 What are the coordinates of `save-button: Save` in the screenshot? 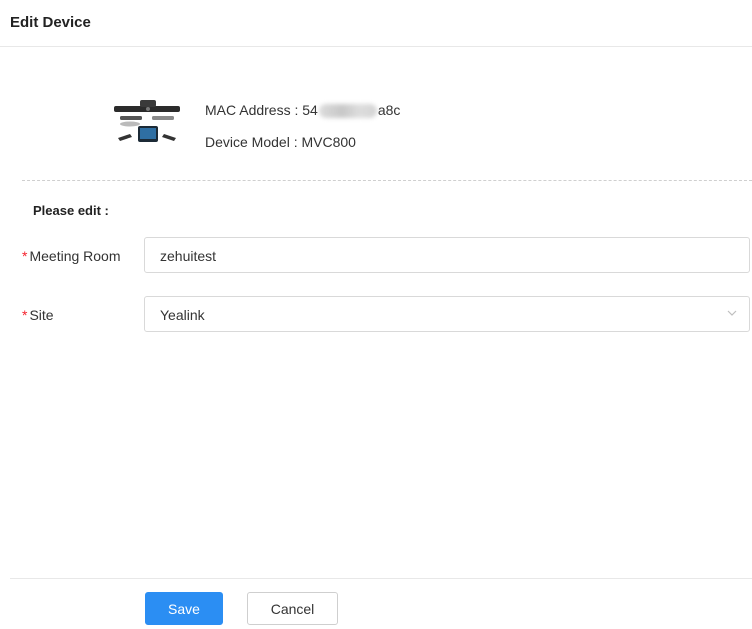 It's located at (184, 608).